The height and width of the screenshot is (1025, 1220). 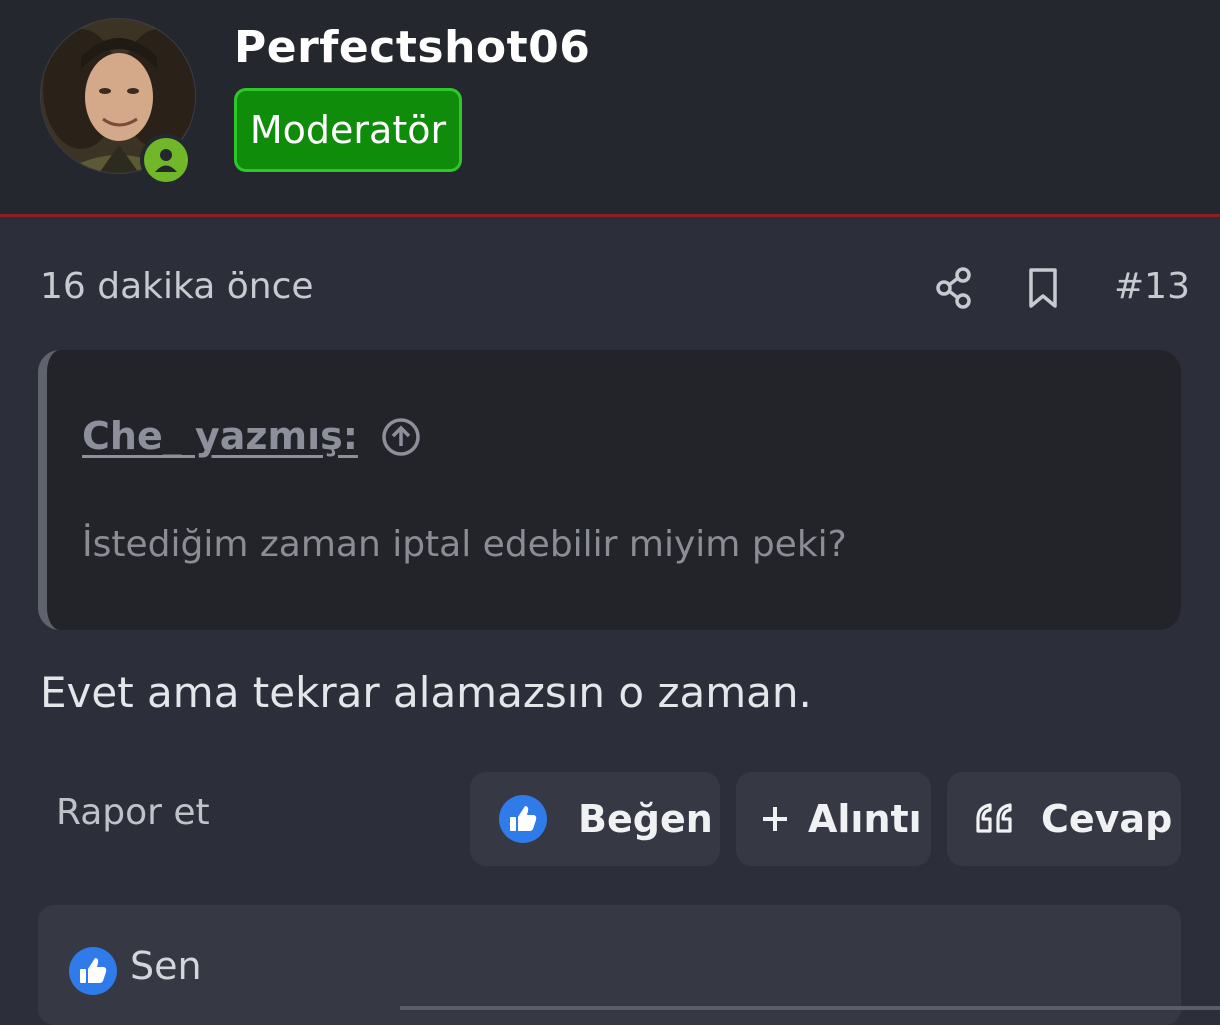 I want to click on reply-button: Cevap, so click(x=1064, y=819).